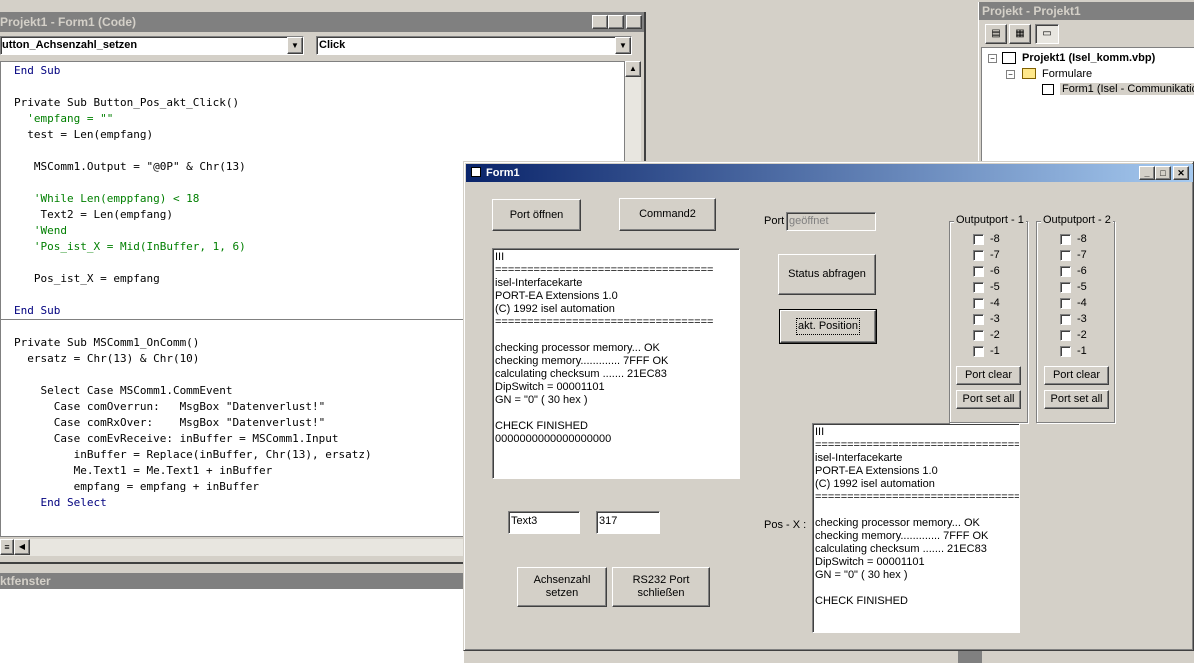  I want to click on horizontal-scrollbar: ≡ ◀, so click(232, 547).